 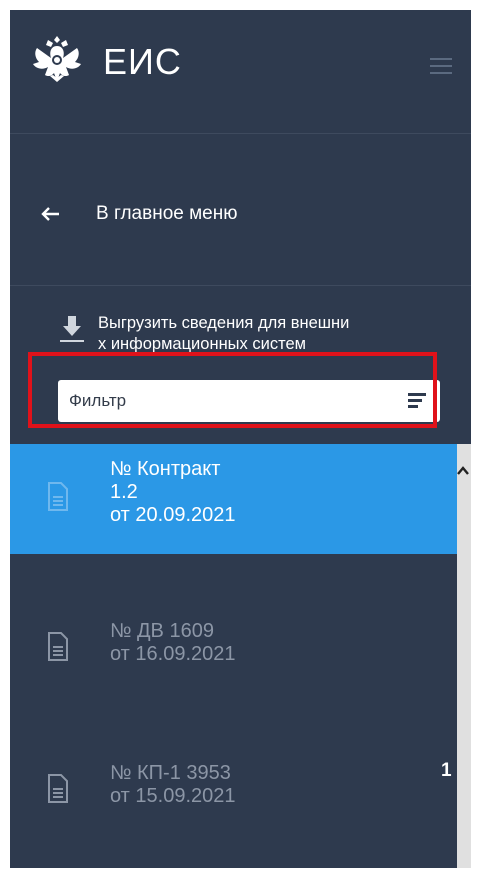 I want to click on download-icon, so click(x=72, y=329).